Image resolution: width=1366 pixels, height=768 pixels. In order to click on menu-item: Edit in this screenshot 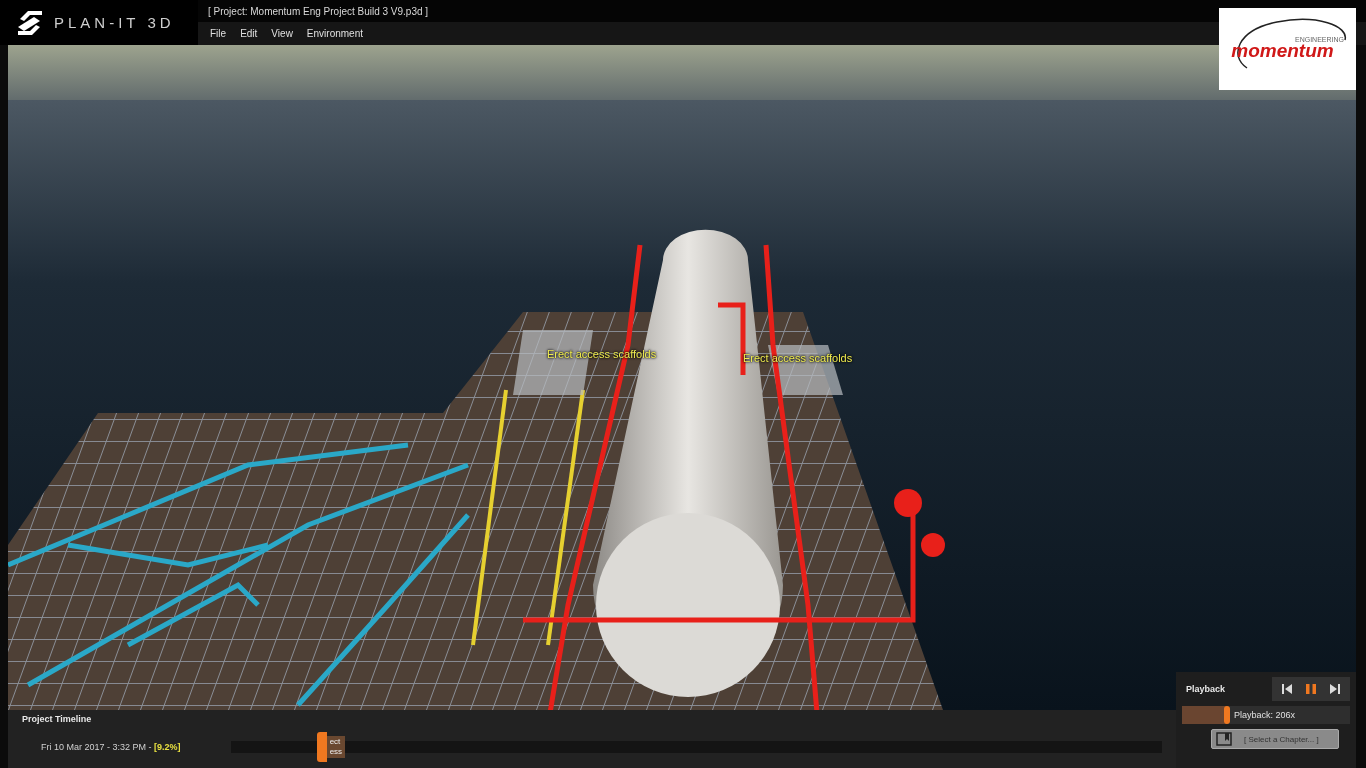, I will do `click(249, 33)`.